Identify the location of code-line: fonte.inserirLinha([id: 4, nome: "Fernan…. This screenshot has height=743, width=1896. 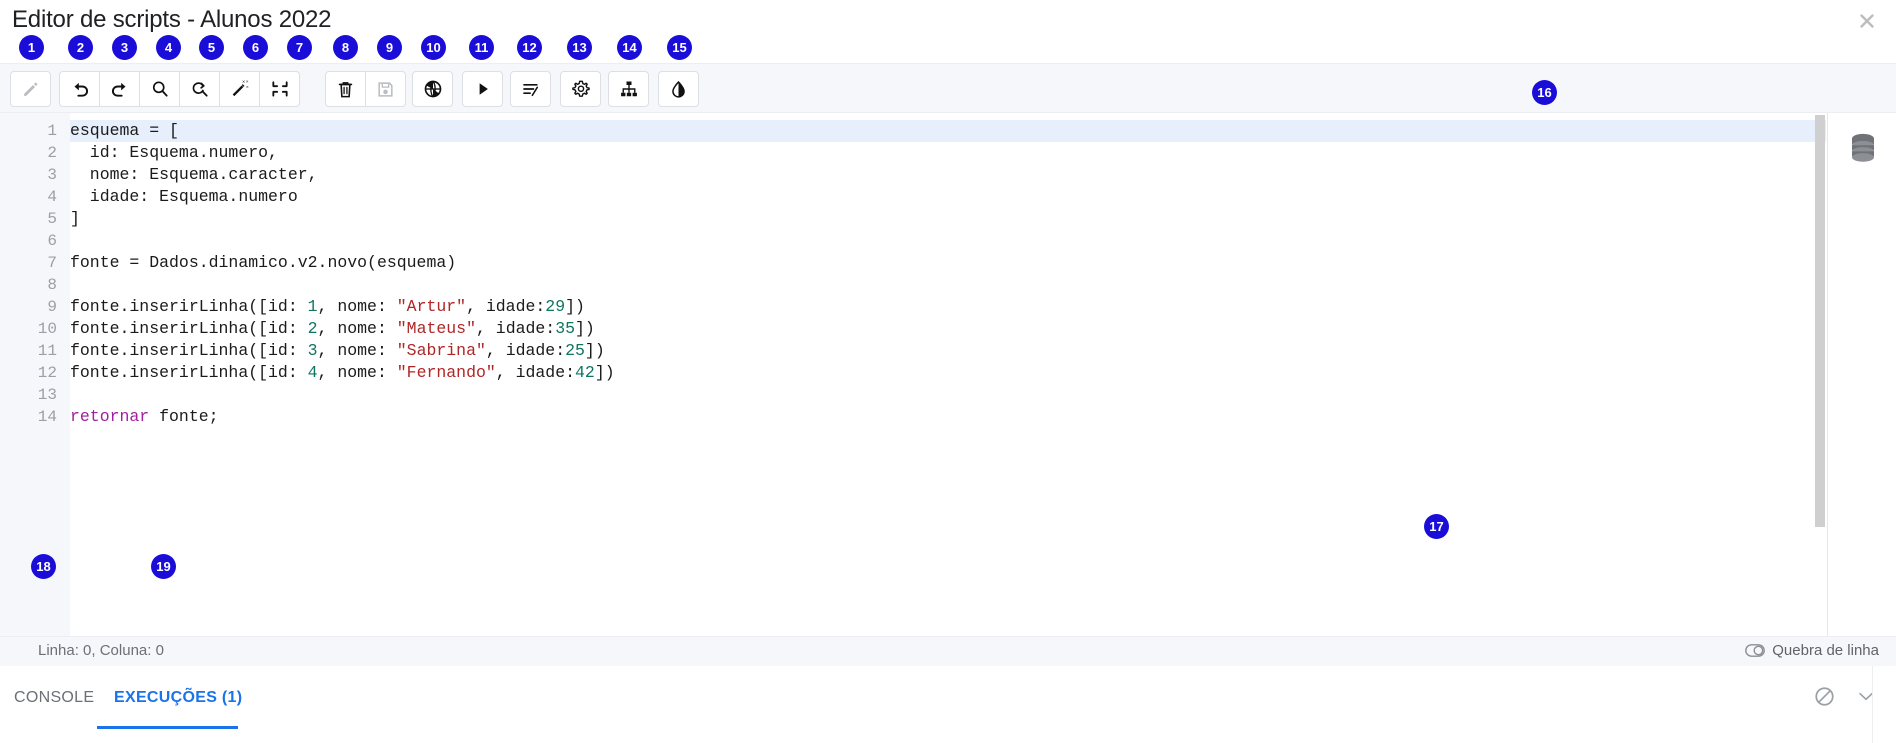
(948, 373).